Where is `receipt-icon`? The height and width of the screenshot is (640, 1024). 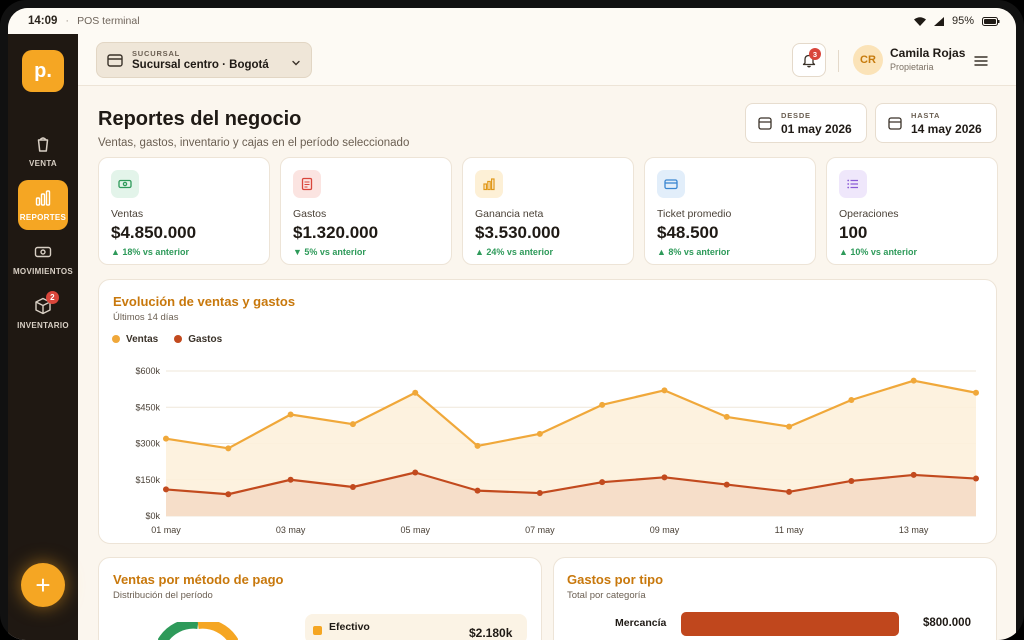
receipt-icon is located at coordinates (307, 184).